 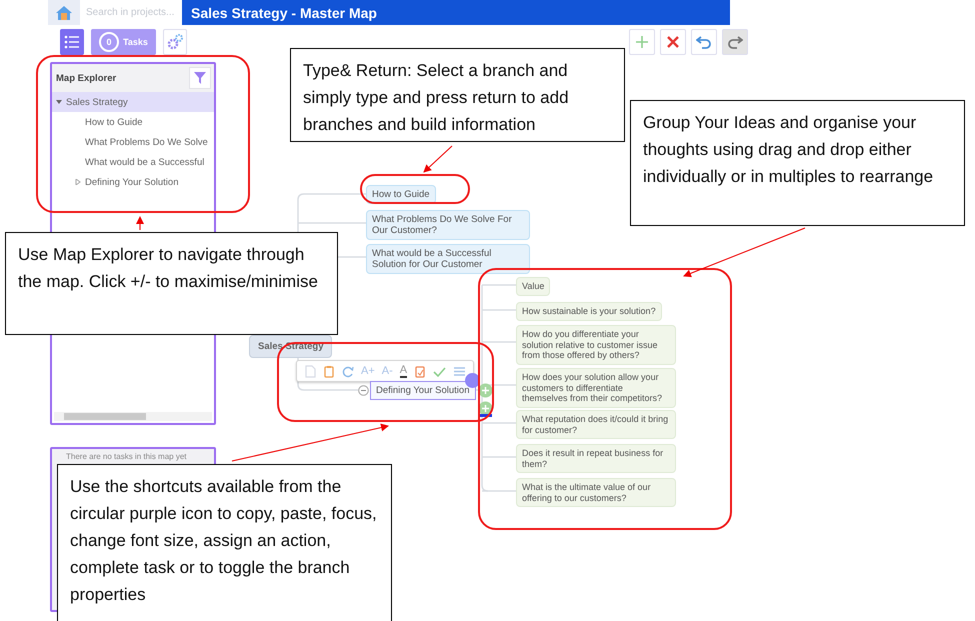 What do you see at coordinates (171, 283) in the screenshot?
I see `callout-note: Use Map Explorer to navigate through the map. Click +/- to maximise/minimise` at bounding box center [171, 283].